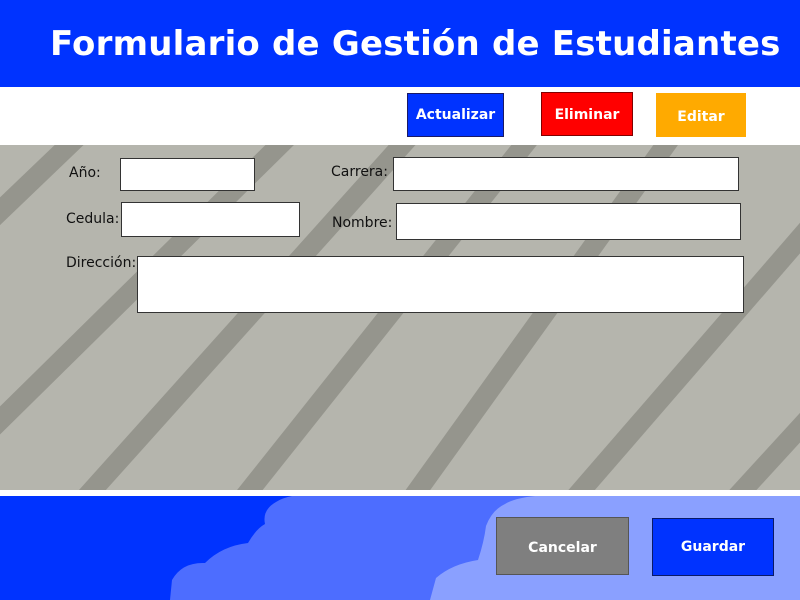  I want to click on anio-label: Año:, so click(85, 173).